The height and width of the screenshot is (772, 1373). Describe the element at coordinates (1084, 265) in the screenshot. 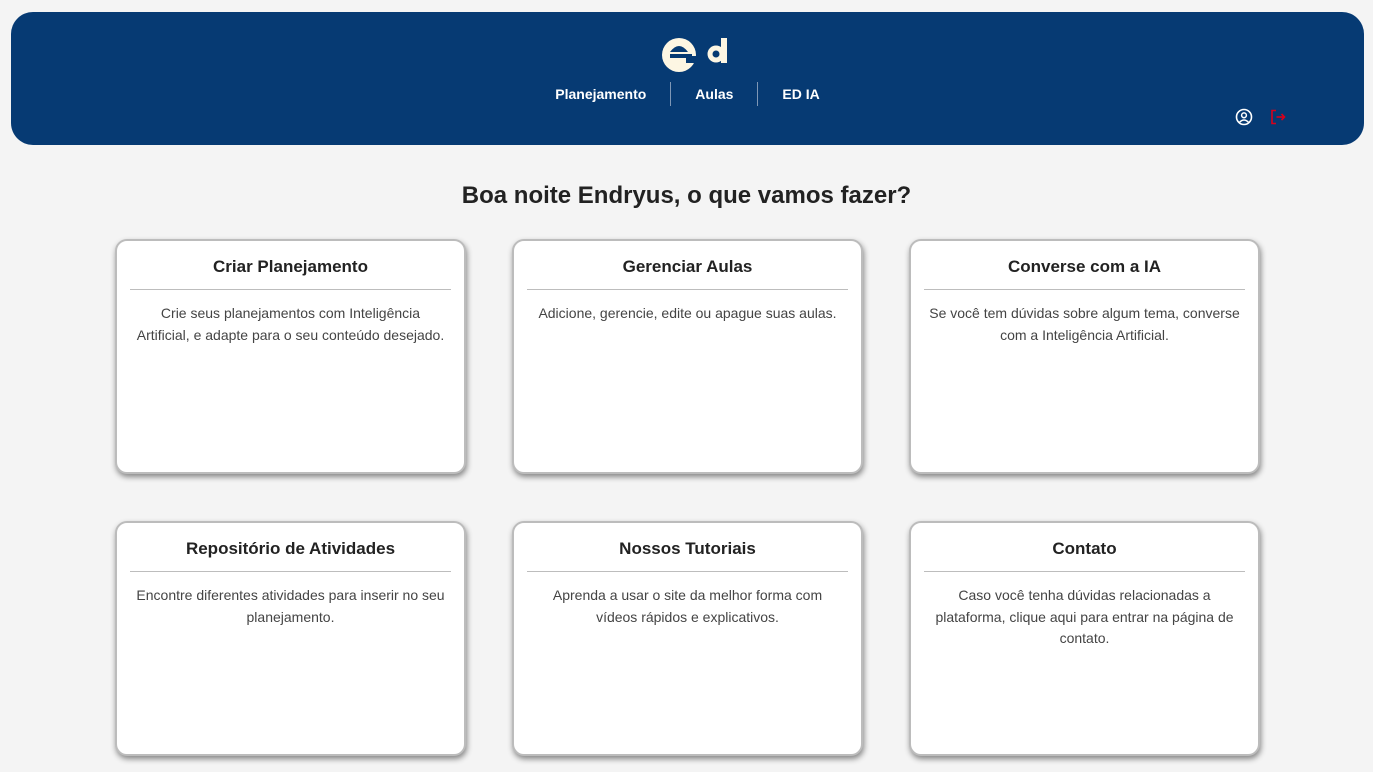

I see `card-title: Converse com a IA` at that location.